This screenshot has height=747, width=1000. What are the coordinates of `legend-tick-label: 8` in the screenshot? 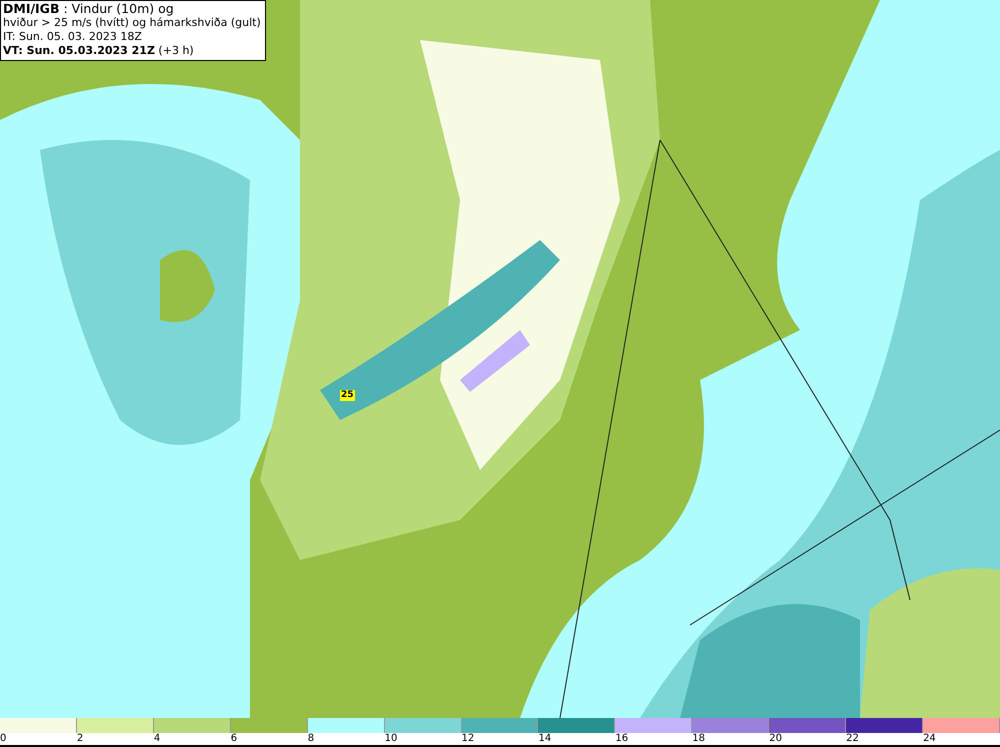 It's located at (312, 739).